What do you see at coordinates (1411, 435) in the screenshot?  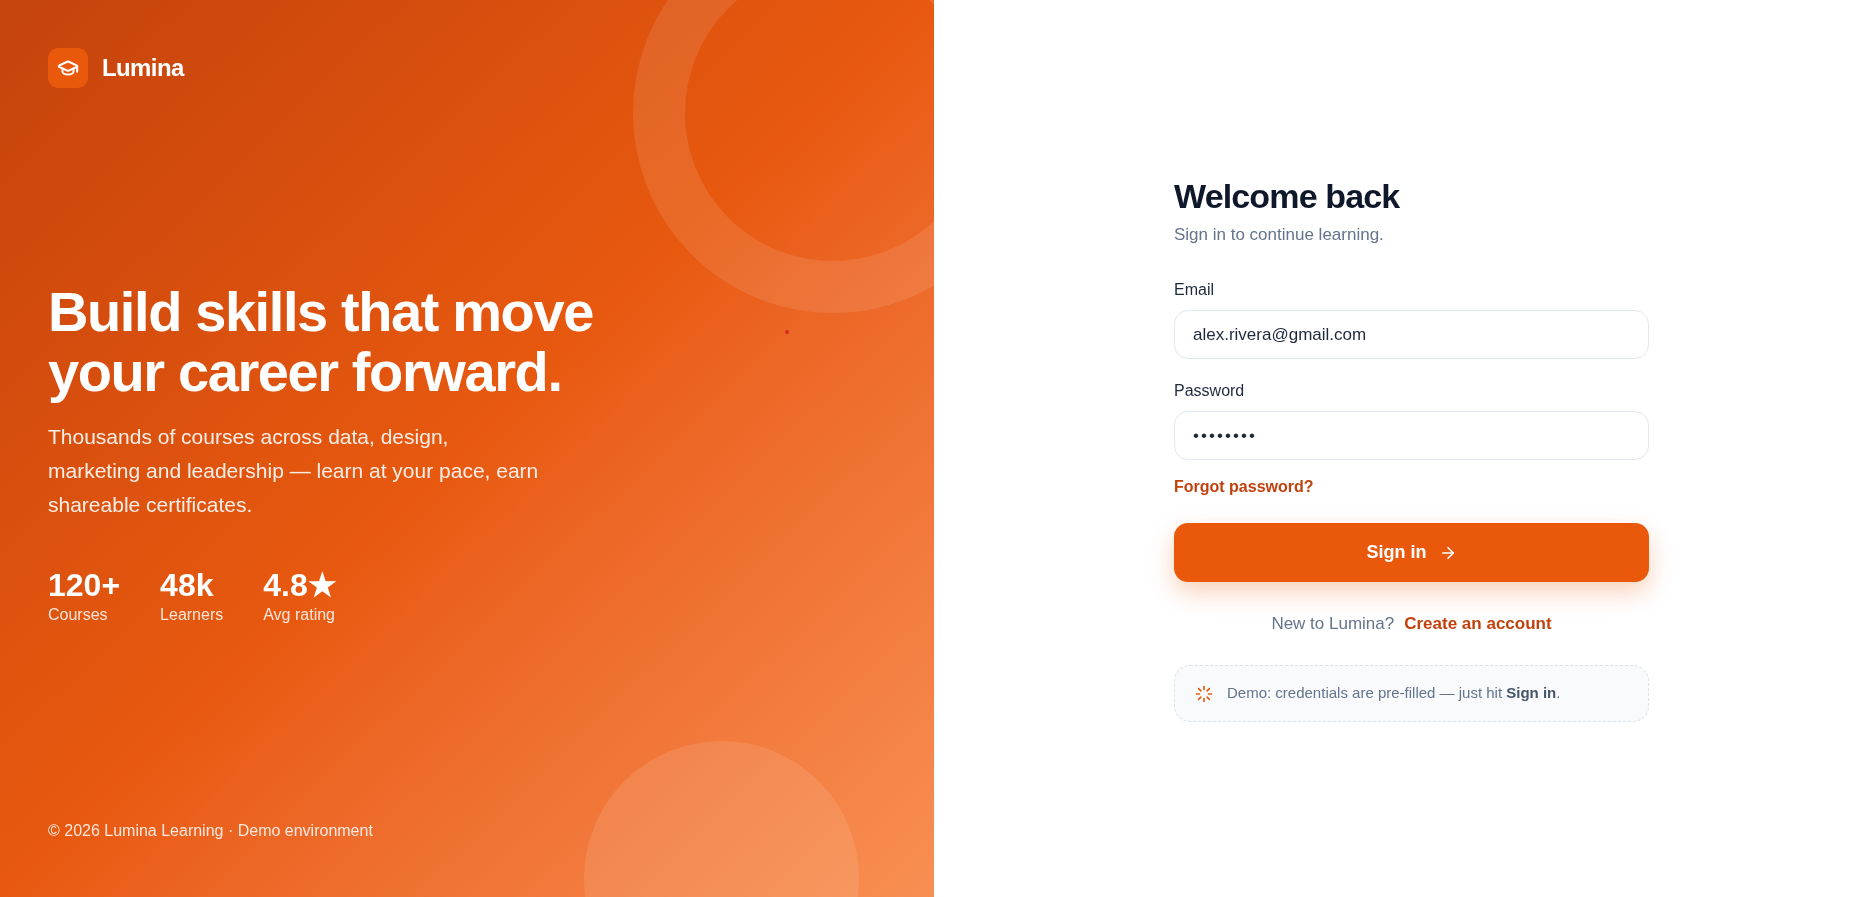 I see `password-field: ••••••••` at bounding box center [1411, 435].